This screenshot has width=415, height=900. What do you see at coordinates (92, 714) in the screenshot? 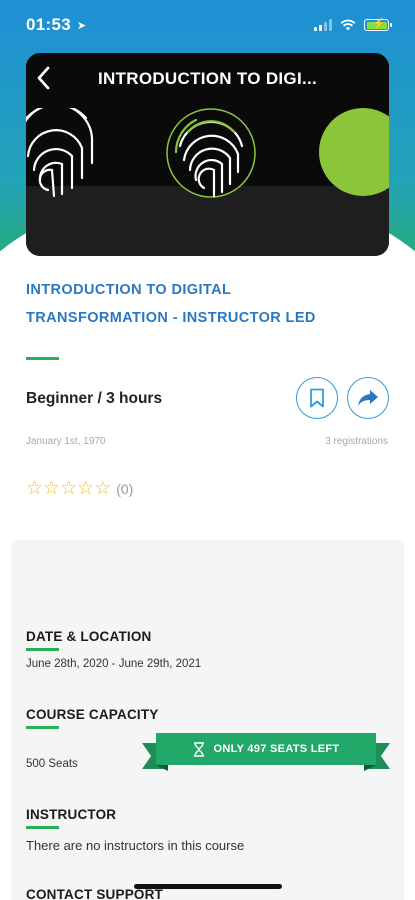
I see `course-capacity-heading: COURSE CAPACITY` at bounding box center [92, 714].